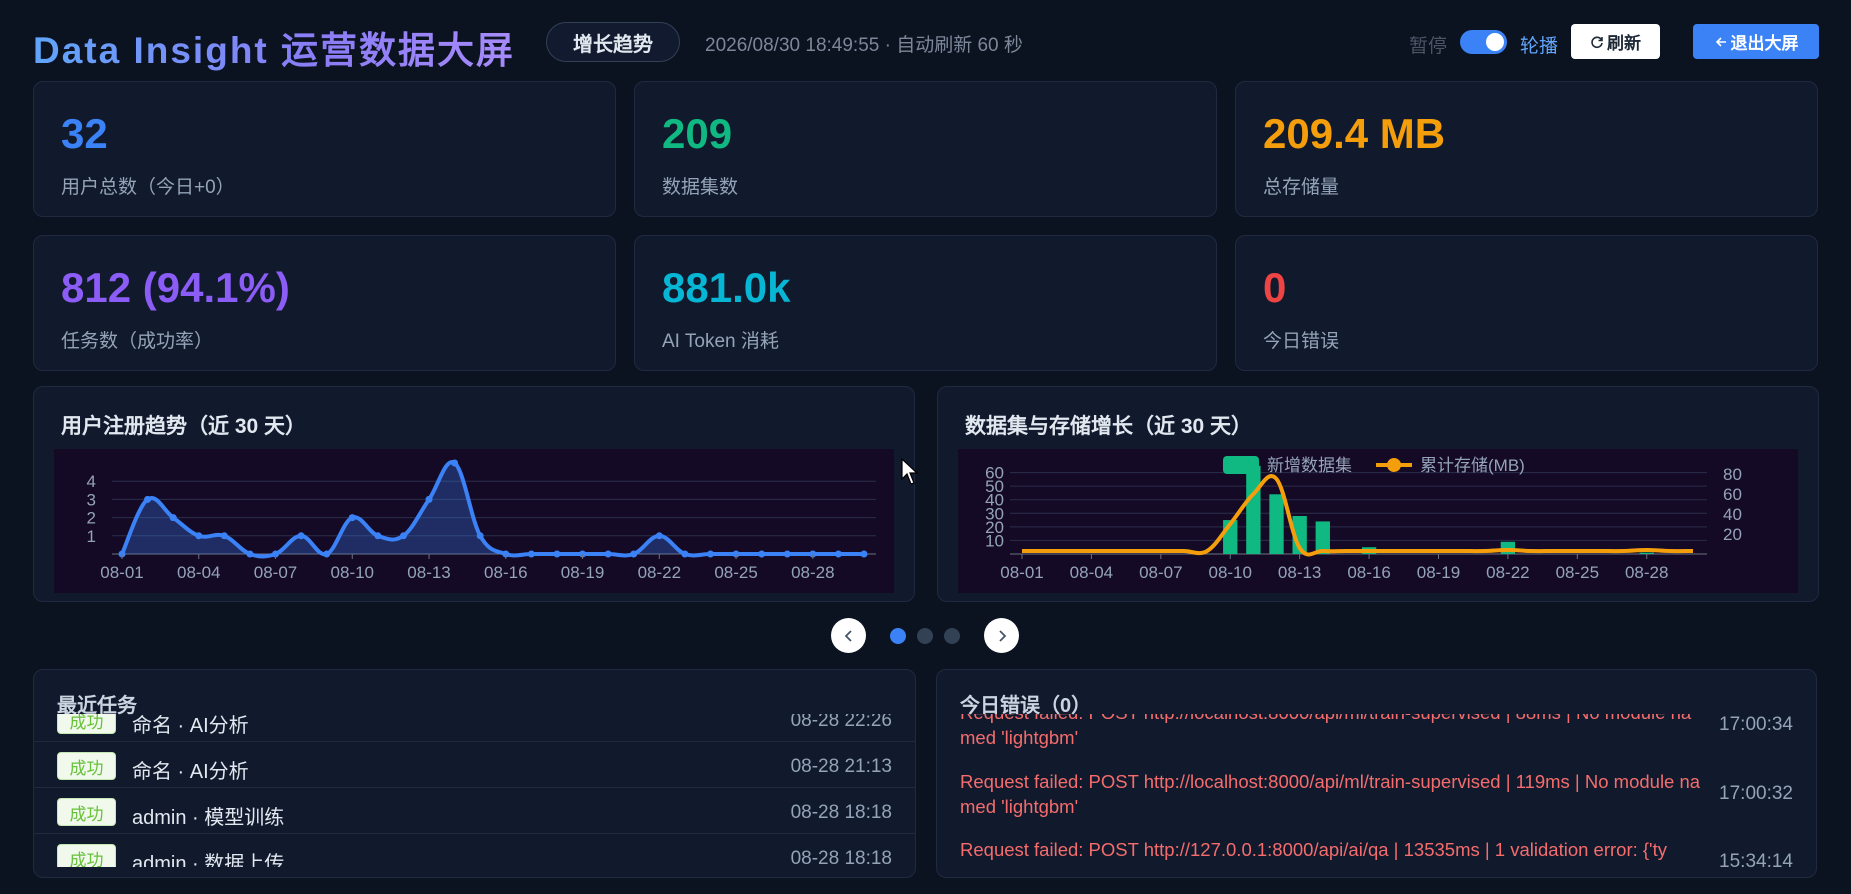 Image resolution: width=1851 pixels, height=894 pixels. What do you see at coordinates (1299, 572) in the screenshot?
I see `x-tick-label: 08-13` at bounding box center [1299, 572].